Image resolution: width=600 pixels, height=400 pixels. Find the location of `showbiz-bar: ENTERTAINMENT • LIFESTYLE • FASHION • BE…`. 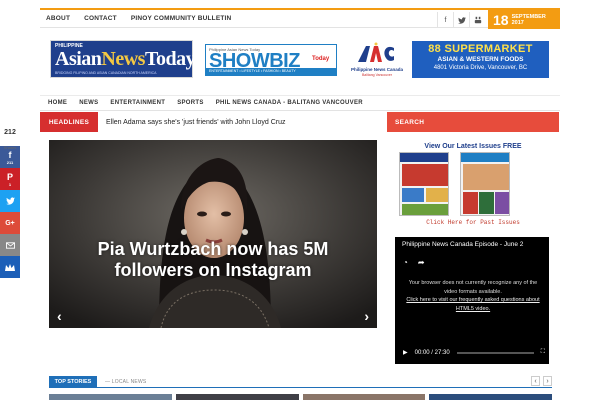

showbiz-bar: ENTERTAINMENT • LIFESTYLE • FASHION • BE… is located at coordinates (271, 71).